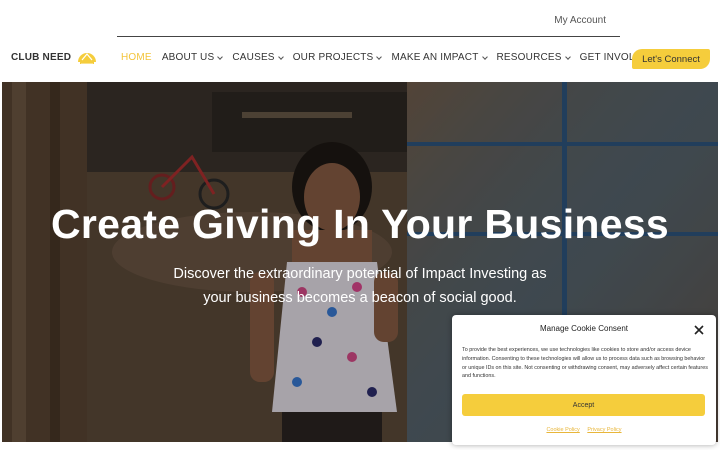  What do you see at coordinates (583, 405) in the screenshot?
I see `accept-cookies-button: Accept` at bounding box center [583, 405].